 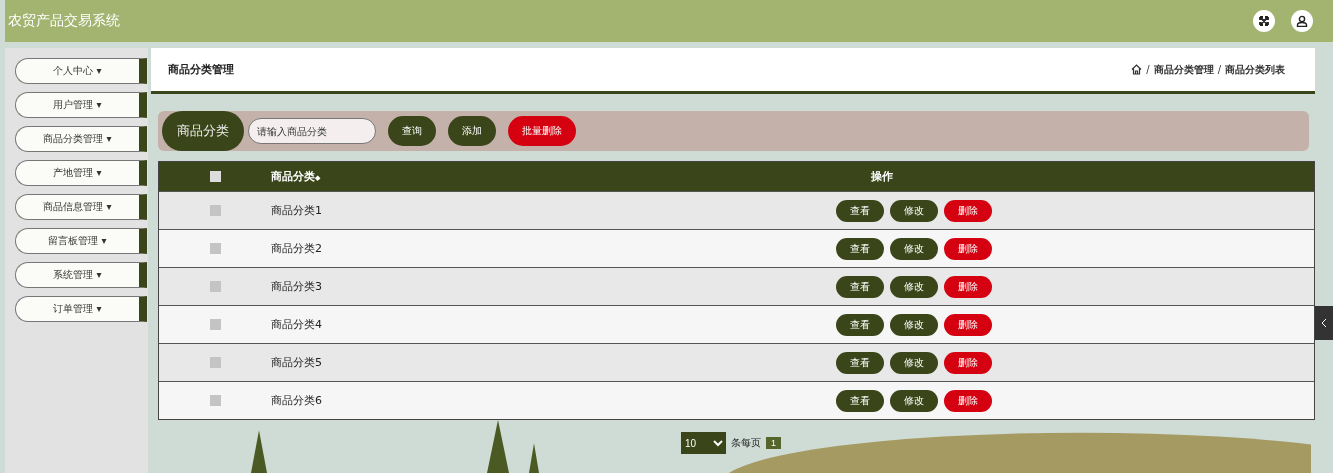 I want to click on sidebar-item: 订单管理 ▾, so click(x=81, y=309).